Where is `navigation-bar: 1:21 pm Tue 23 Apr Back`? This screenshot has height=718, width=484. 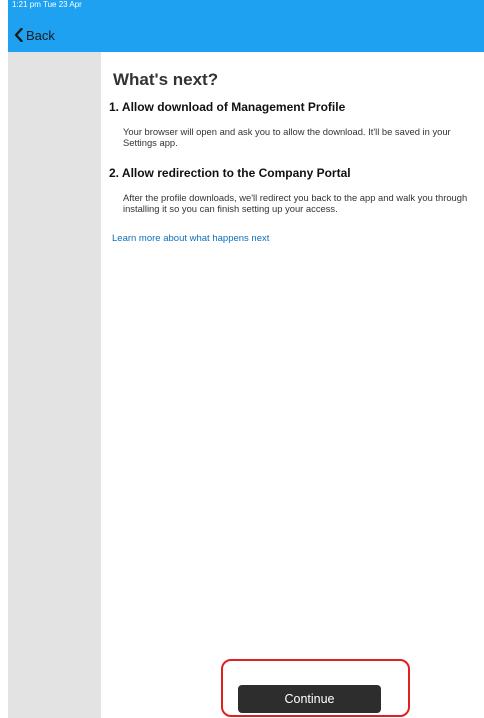 navigation-bar: 1:21 pm Tue 23 Apr Back is located at coordinates (246, 26).